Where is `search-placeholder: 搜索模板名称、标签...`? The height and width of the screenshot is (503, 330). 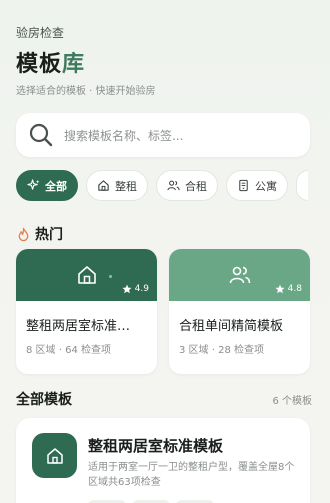
search-placeholder: 搜索模板名称、标签... is located at coordinates (124, 135).